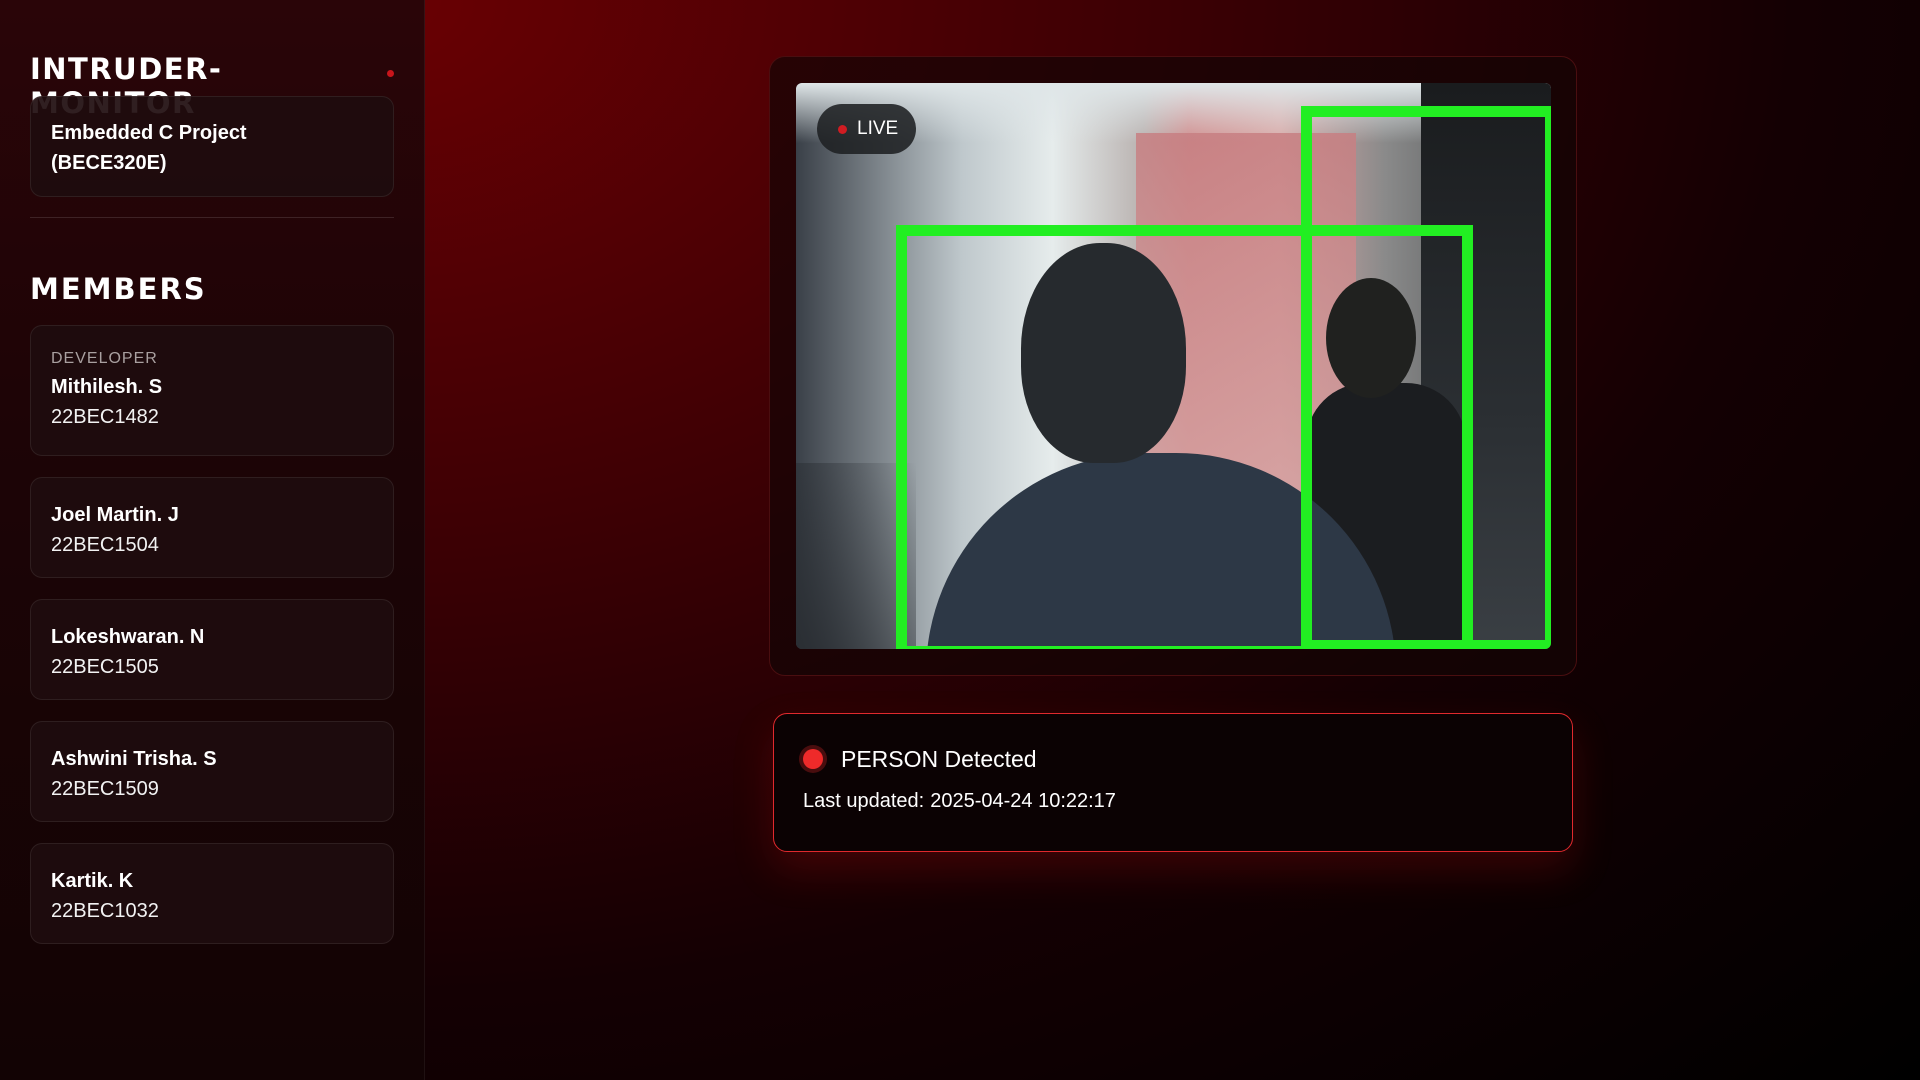 The width and height of the screenshot is (1920, 1080). I want to click on member-id: 22BEC1505, so click(105, 667).